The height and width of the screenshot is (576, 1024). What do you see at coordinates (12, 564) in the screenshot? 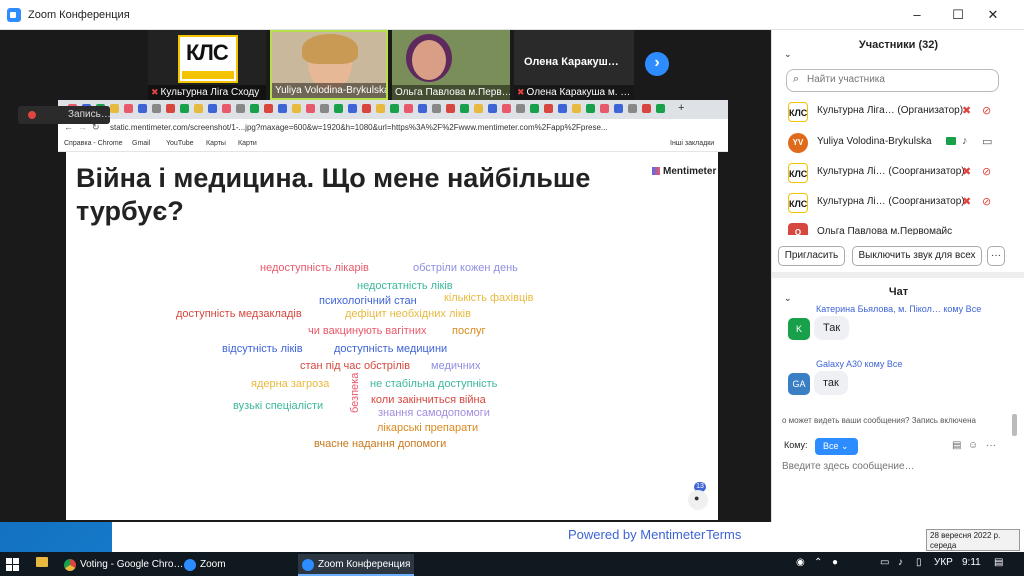
I see `windows-start-icon` at bounding box center [12, 564].